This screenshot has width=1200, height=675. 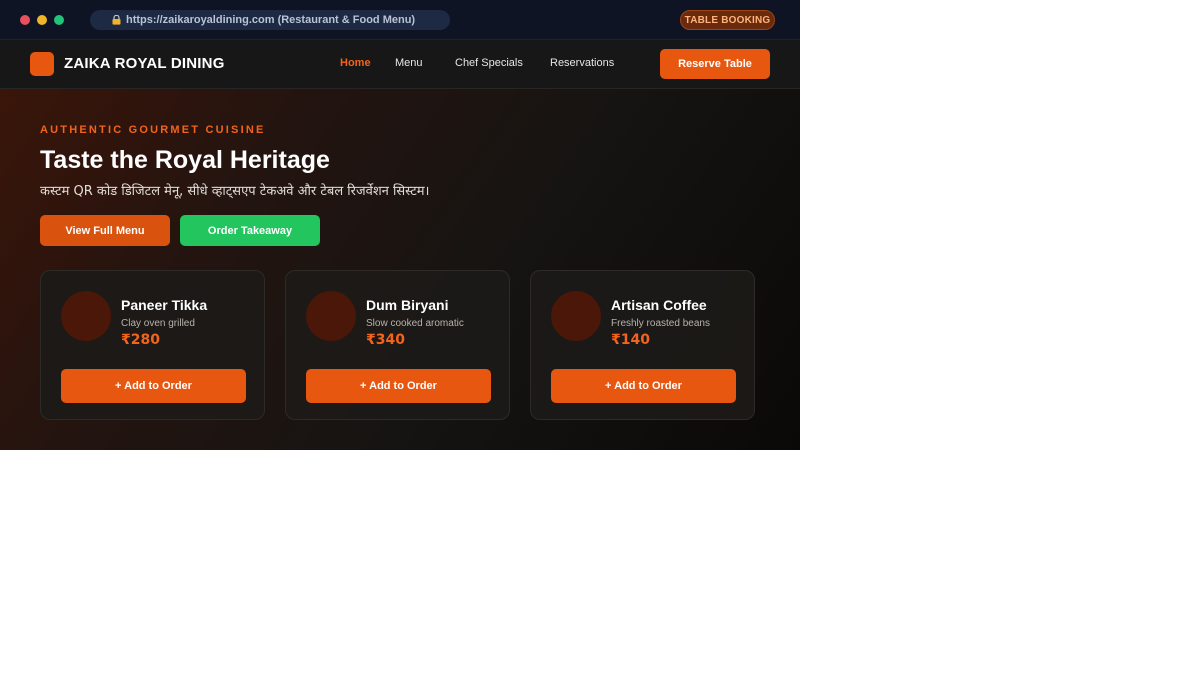 What do you see at coordinates (407, 305) in the screenshot?
I see `dish-name: Dum Biryani` at bounding box center [407, 305].